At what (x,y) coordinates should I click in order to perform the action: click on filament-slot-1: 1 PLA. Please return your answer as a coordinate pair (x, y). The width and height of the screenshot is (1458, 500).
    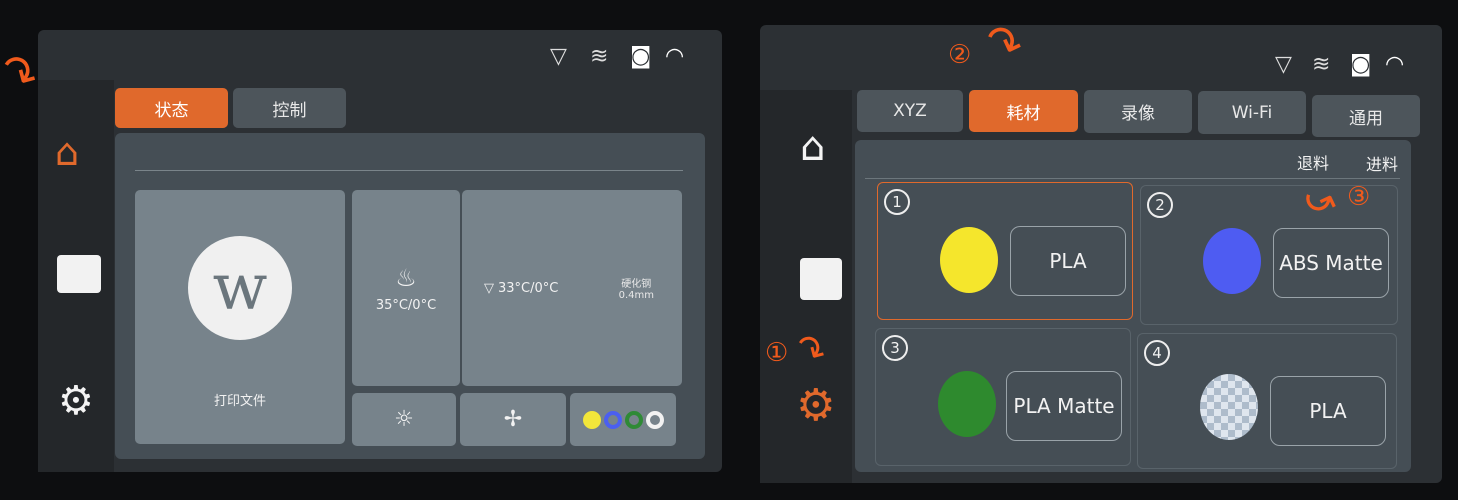
    Looking at the image, I should click on (1005, 251).